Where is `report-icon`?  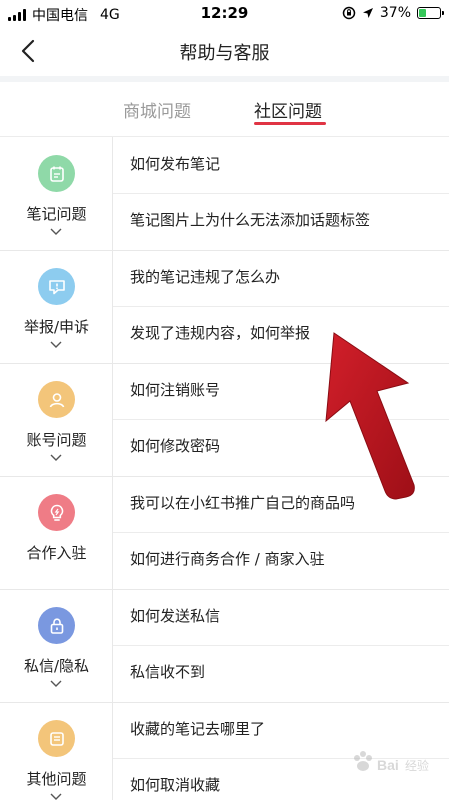 report-icon is located at coordinates (56, 286).